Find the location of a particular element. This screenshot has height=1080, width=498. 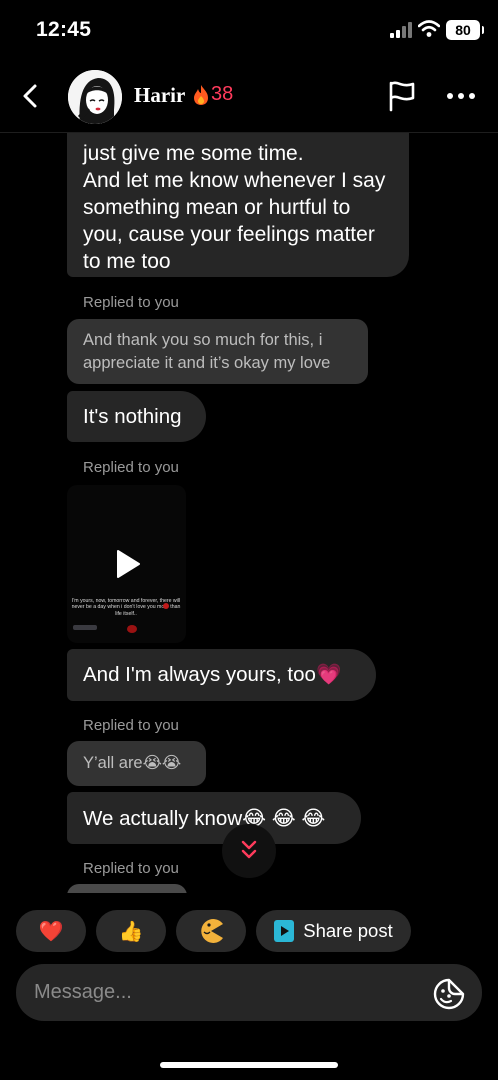

message-line: And let me know whenever I say is located at coordinates (234, 180).